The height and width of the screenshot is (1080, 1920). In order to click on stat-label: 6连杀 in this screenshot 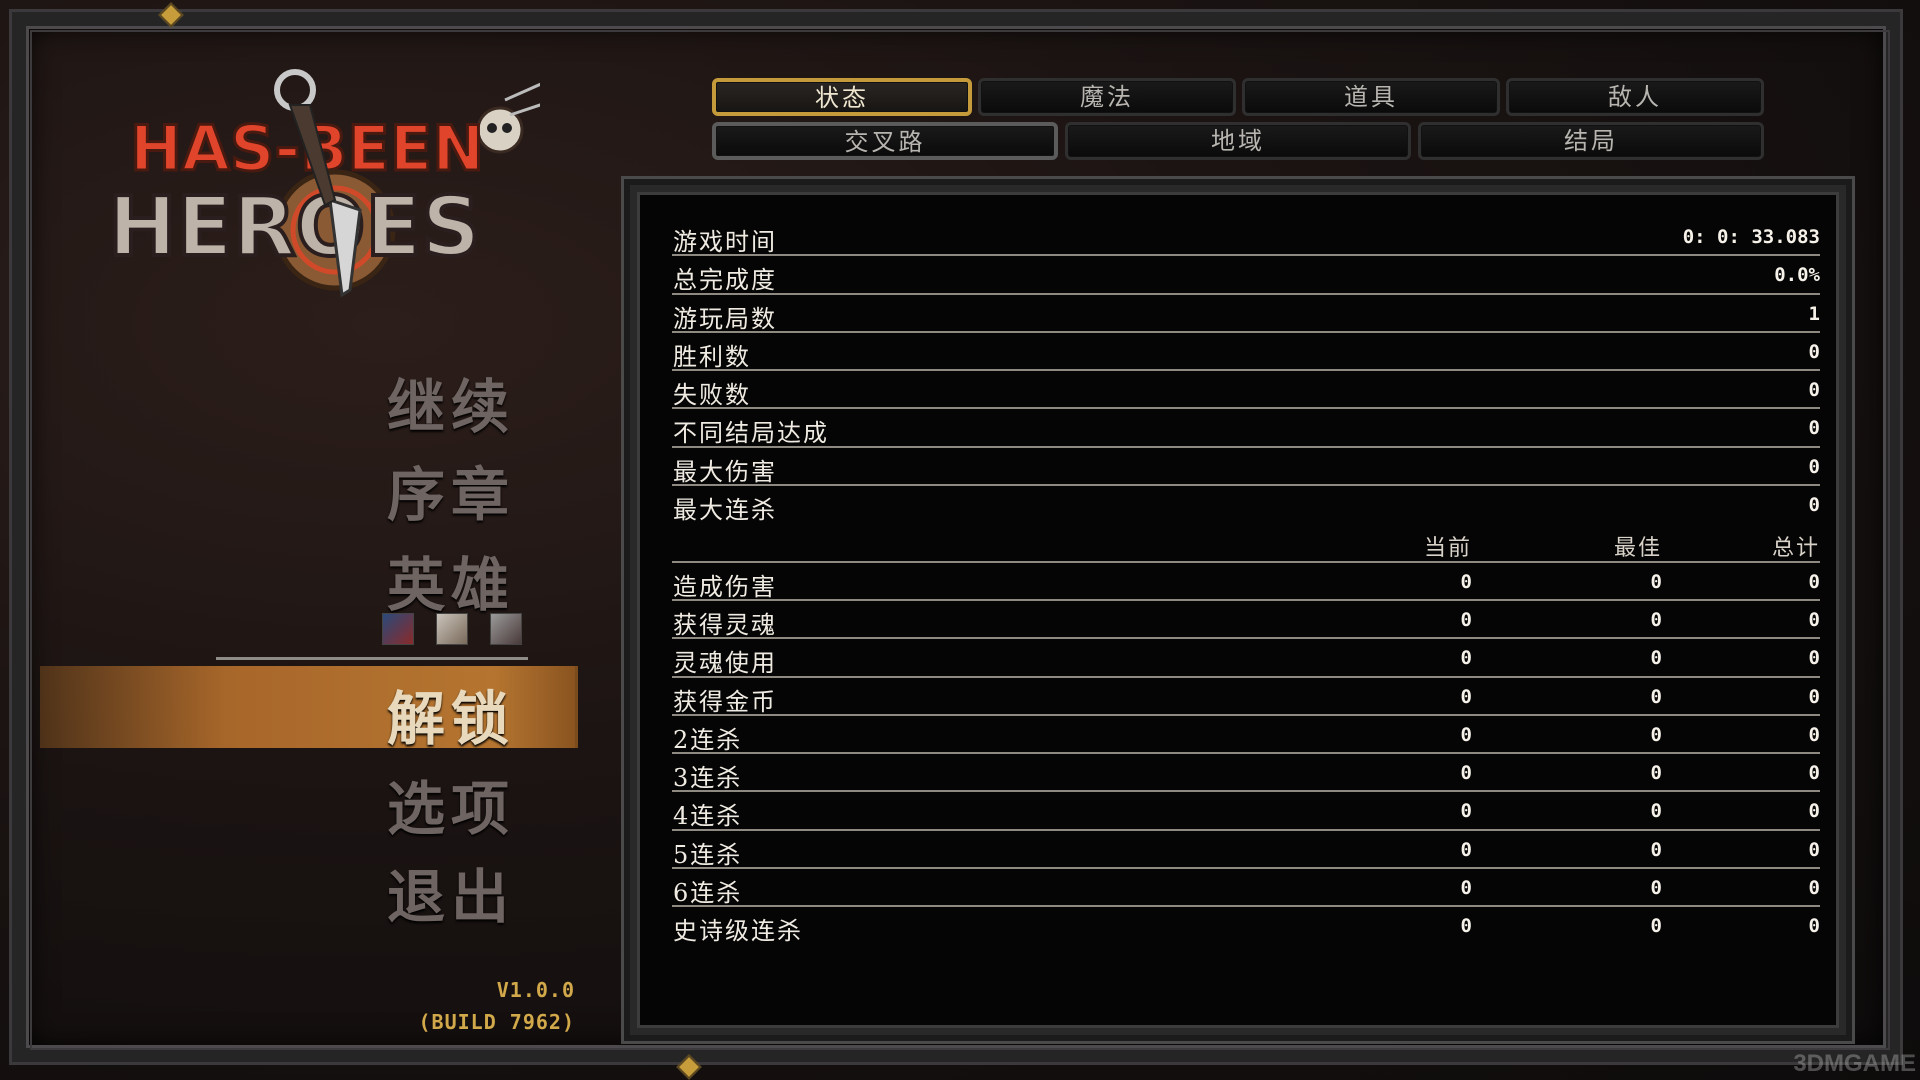, I will do `click(708, 893)`.